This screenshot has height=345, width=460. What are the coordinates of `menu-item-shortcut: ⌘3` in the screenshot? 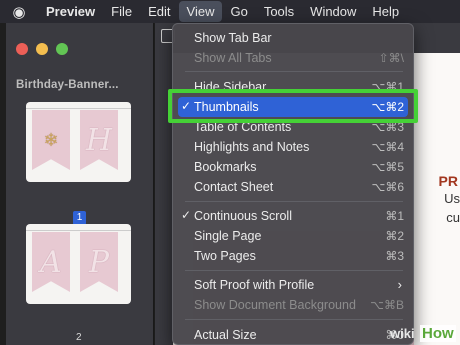 It's located at (394, 256).